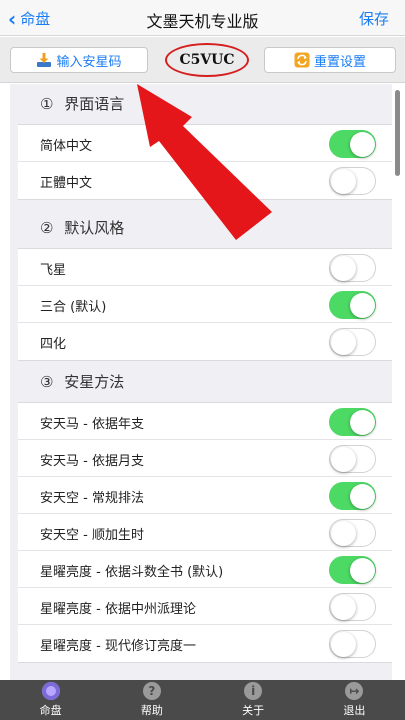  Describe the element at coordinates (205, 267) in the screenshot. I see `list-item: 飞星` at that location.